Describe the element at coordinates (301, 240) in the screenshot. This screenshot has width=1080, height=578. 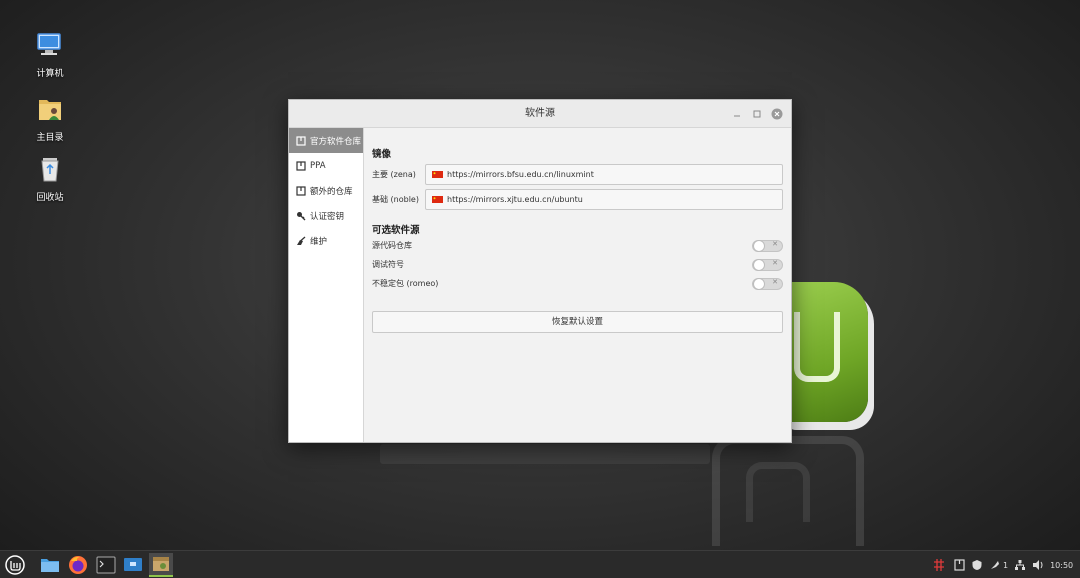
I see `broom-icon` at that location.